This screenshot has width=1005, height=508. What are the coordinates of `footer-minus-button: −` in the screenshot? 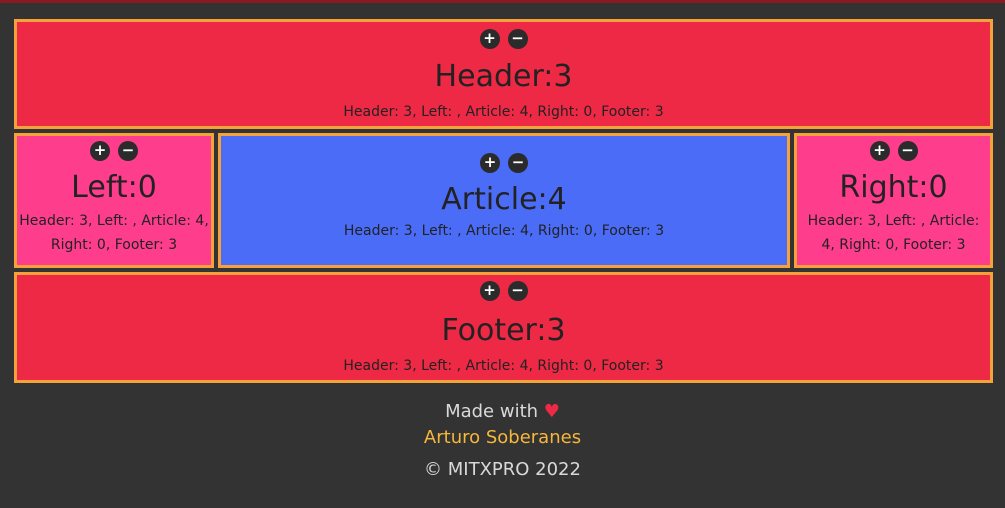 It's located at (517, 291).